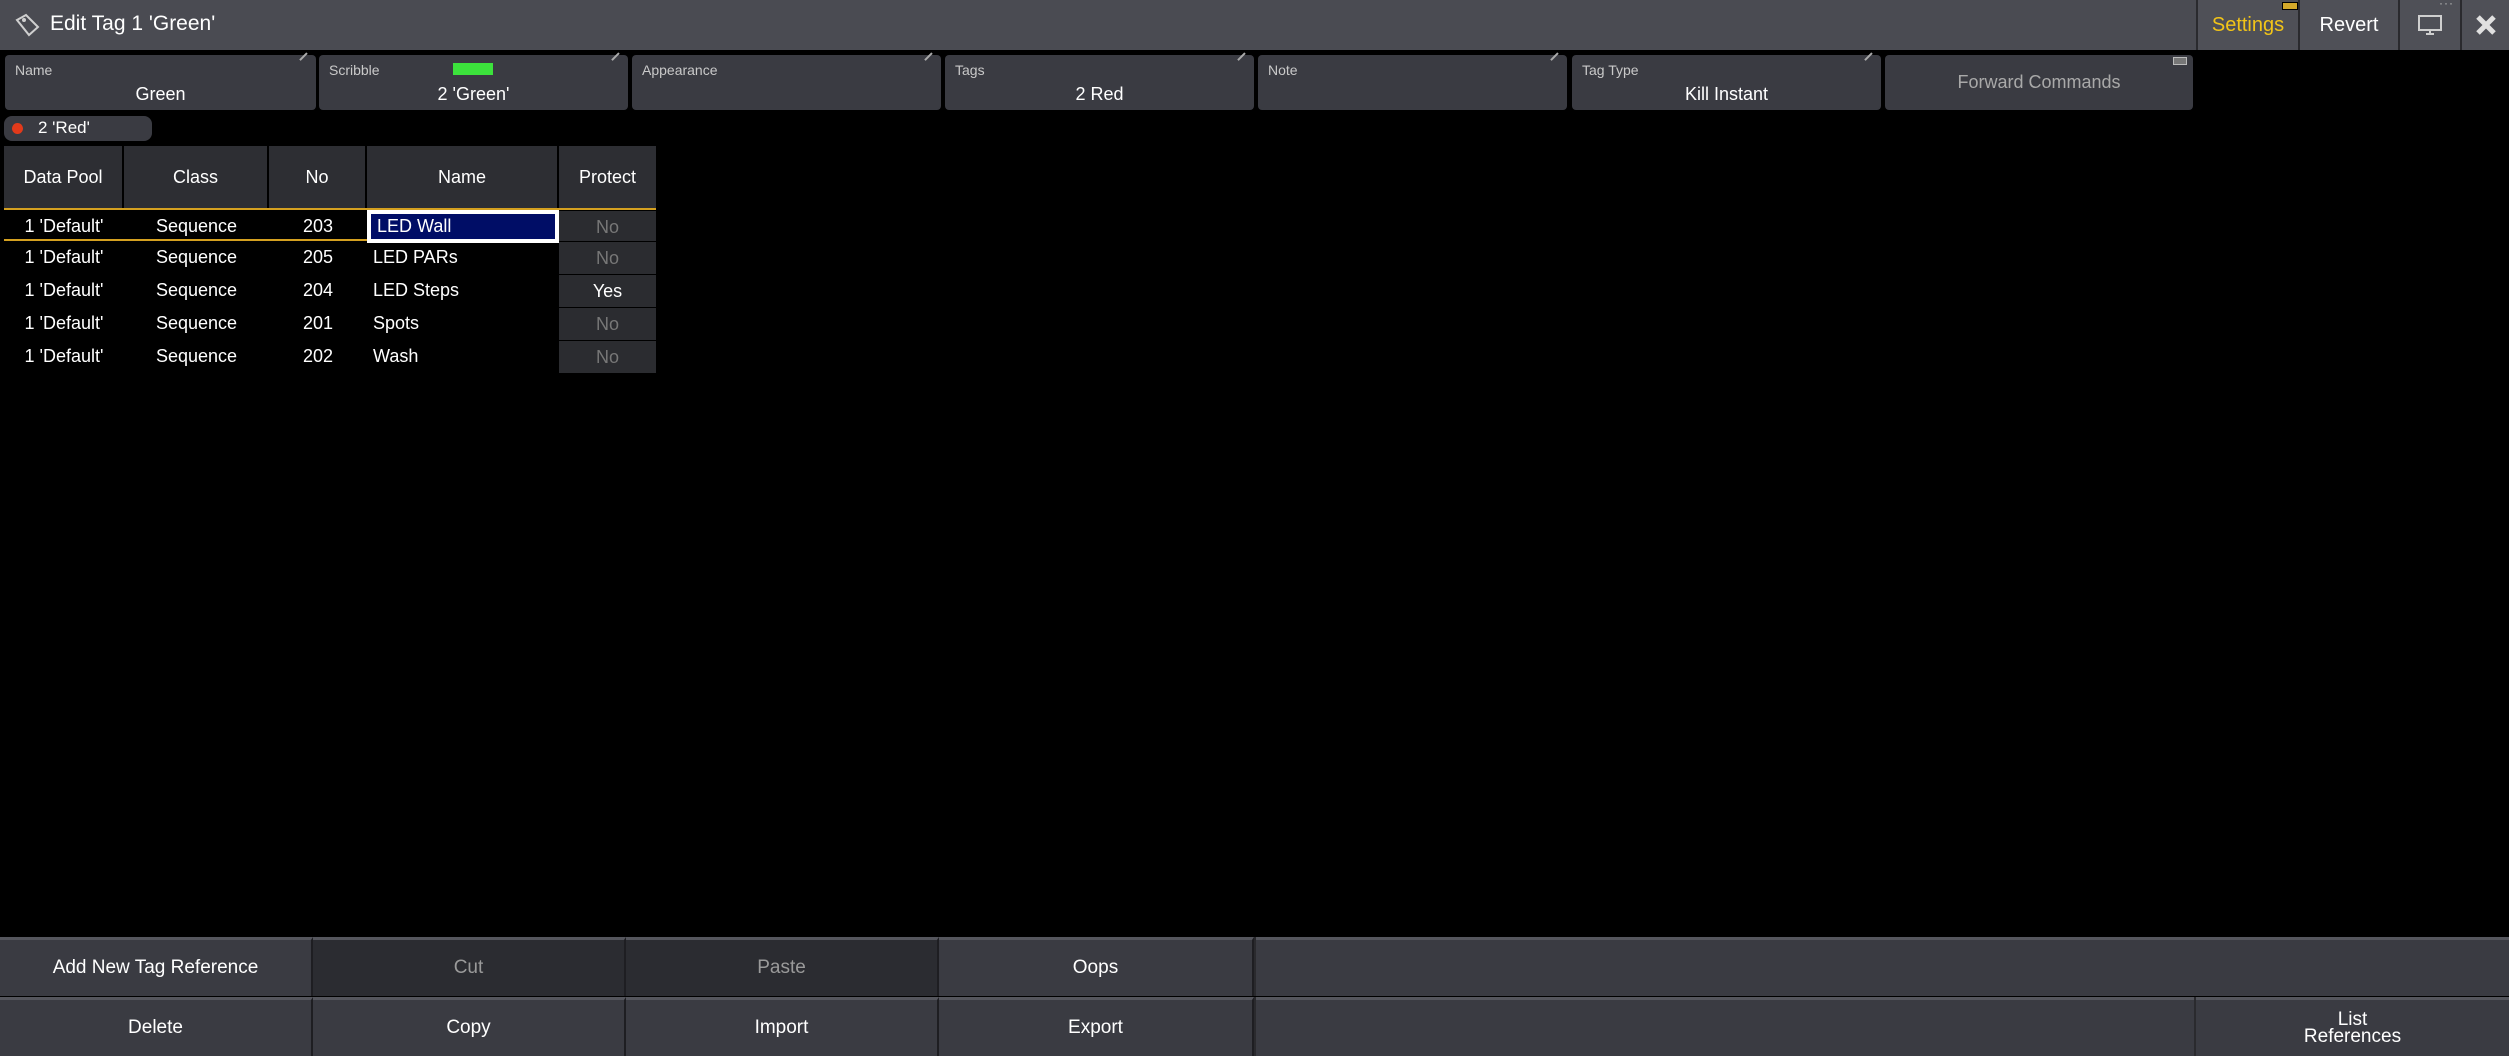 The width and height of the screenshot is (2509, 1056). I want to click on settings-label: Settings, so click(2248, 24).